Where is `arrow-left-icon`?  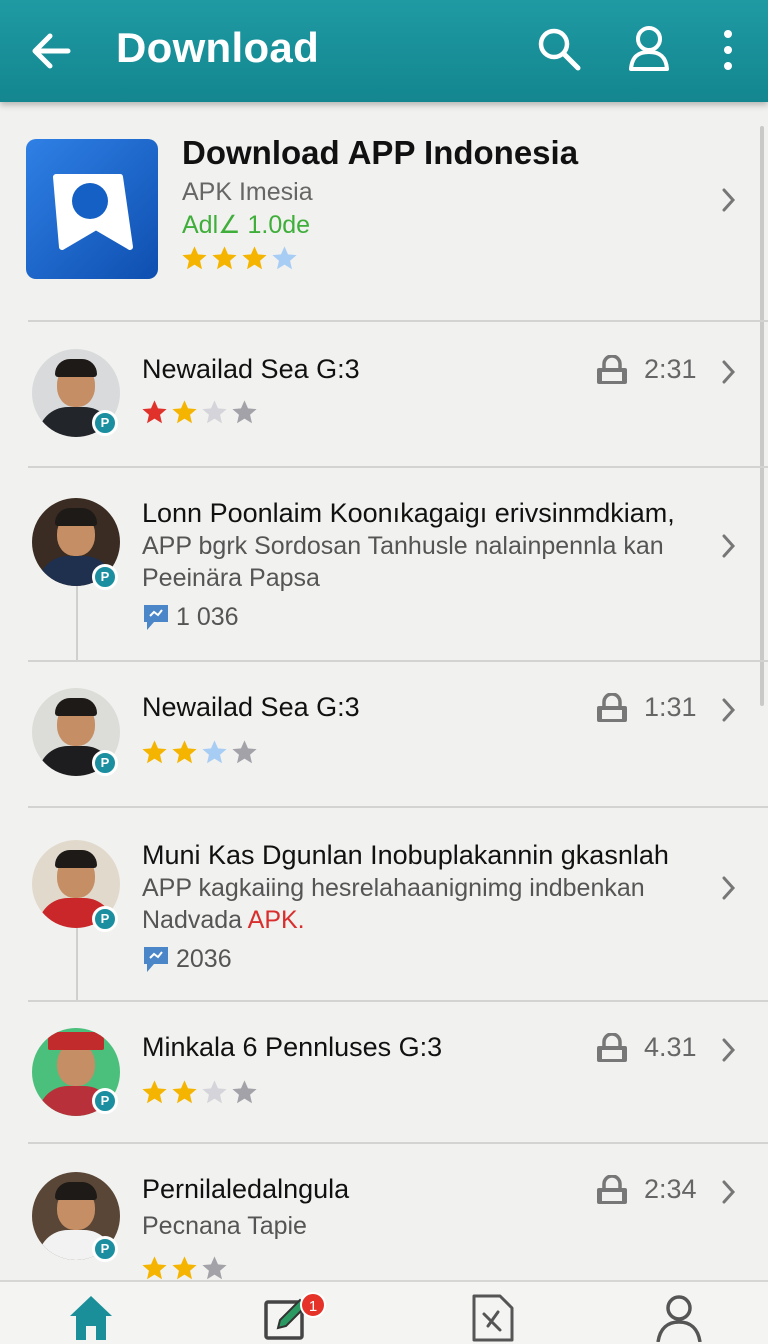 arrow-left-icon is located at coordinates (51, 51).